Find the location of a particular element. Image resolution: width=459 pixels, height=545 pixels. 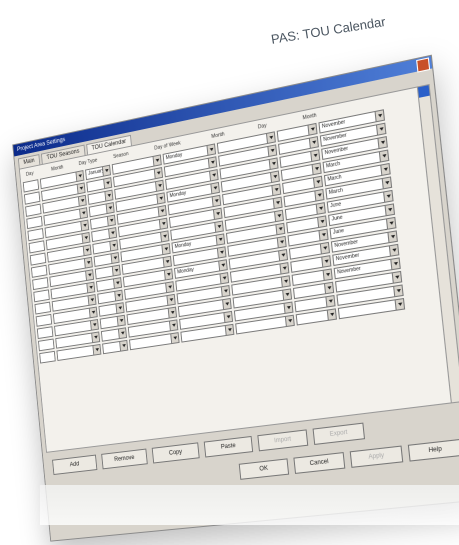

apply-button: Apply is located at coordinates (376, 456).